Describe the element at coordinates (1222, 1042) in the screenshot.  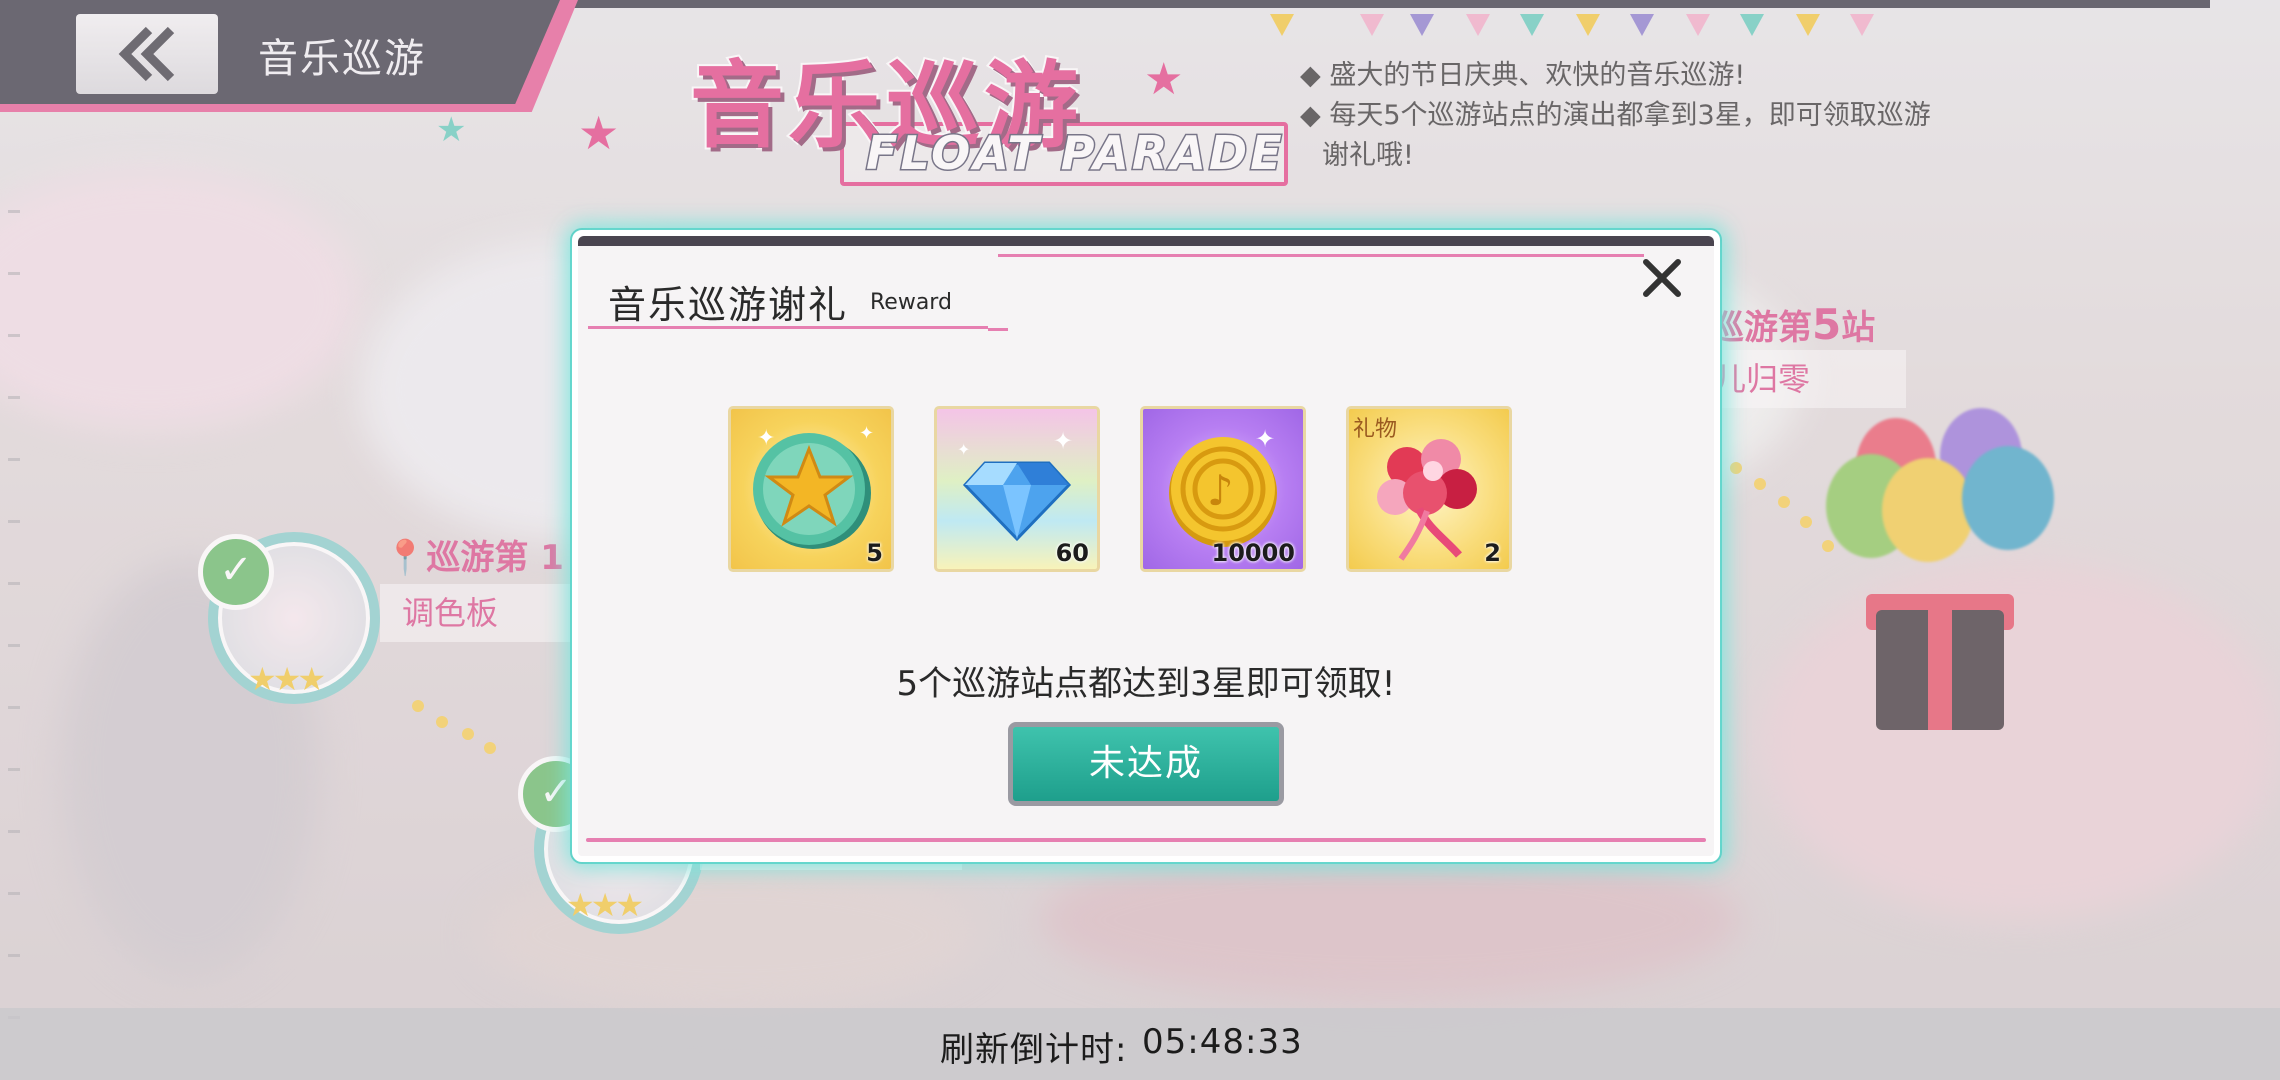
I see `refresh-countdown-value: 05:48:33` at that location.